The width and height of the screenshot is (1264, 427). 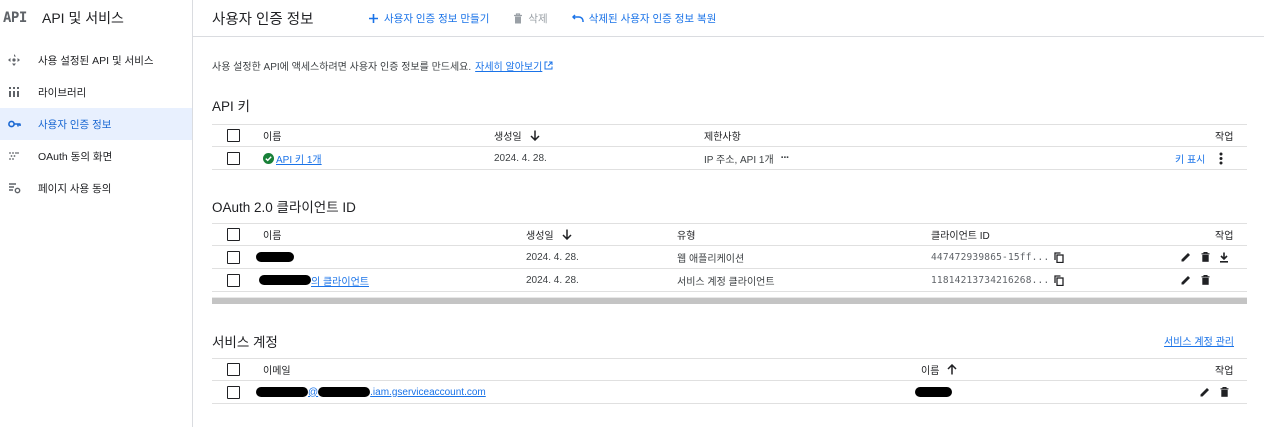 I want to click on sidebar-item-library: 라이브러리, so click(x=96, y=92).